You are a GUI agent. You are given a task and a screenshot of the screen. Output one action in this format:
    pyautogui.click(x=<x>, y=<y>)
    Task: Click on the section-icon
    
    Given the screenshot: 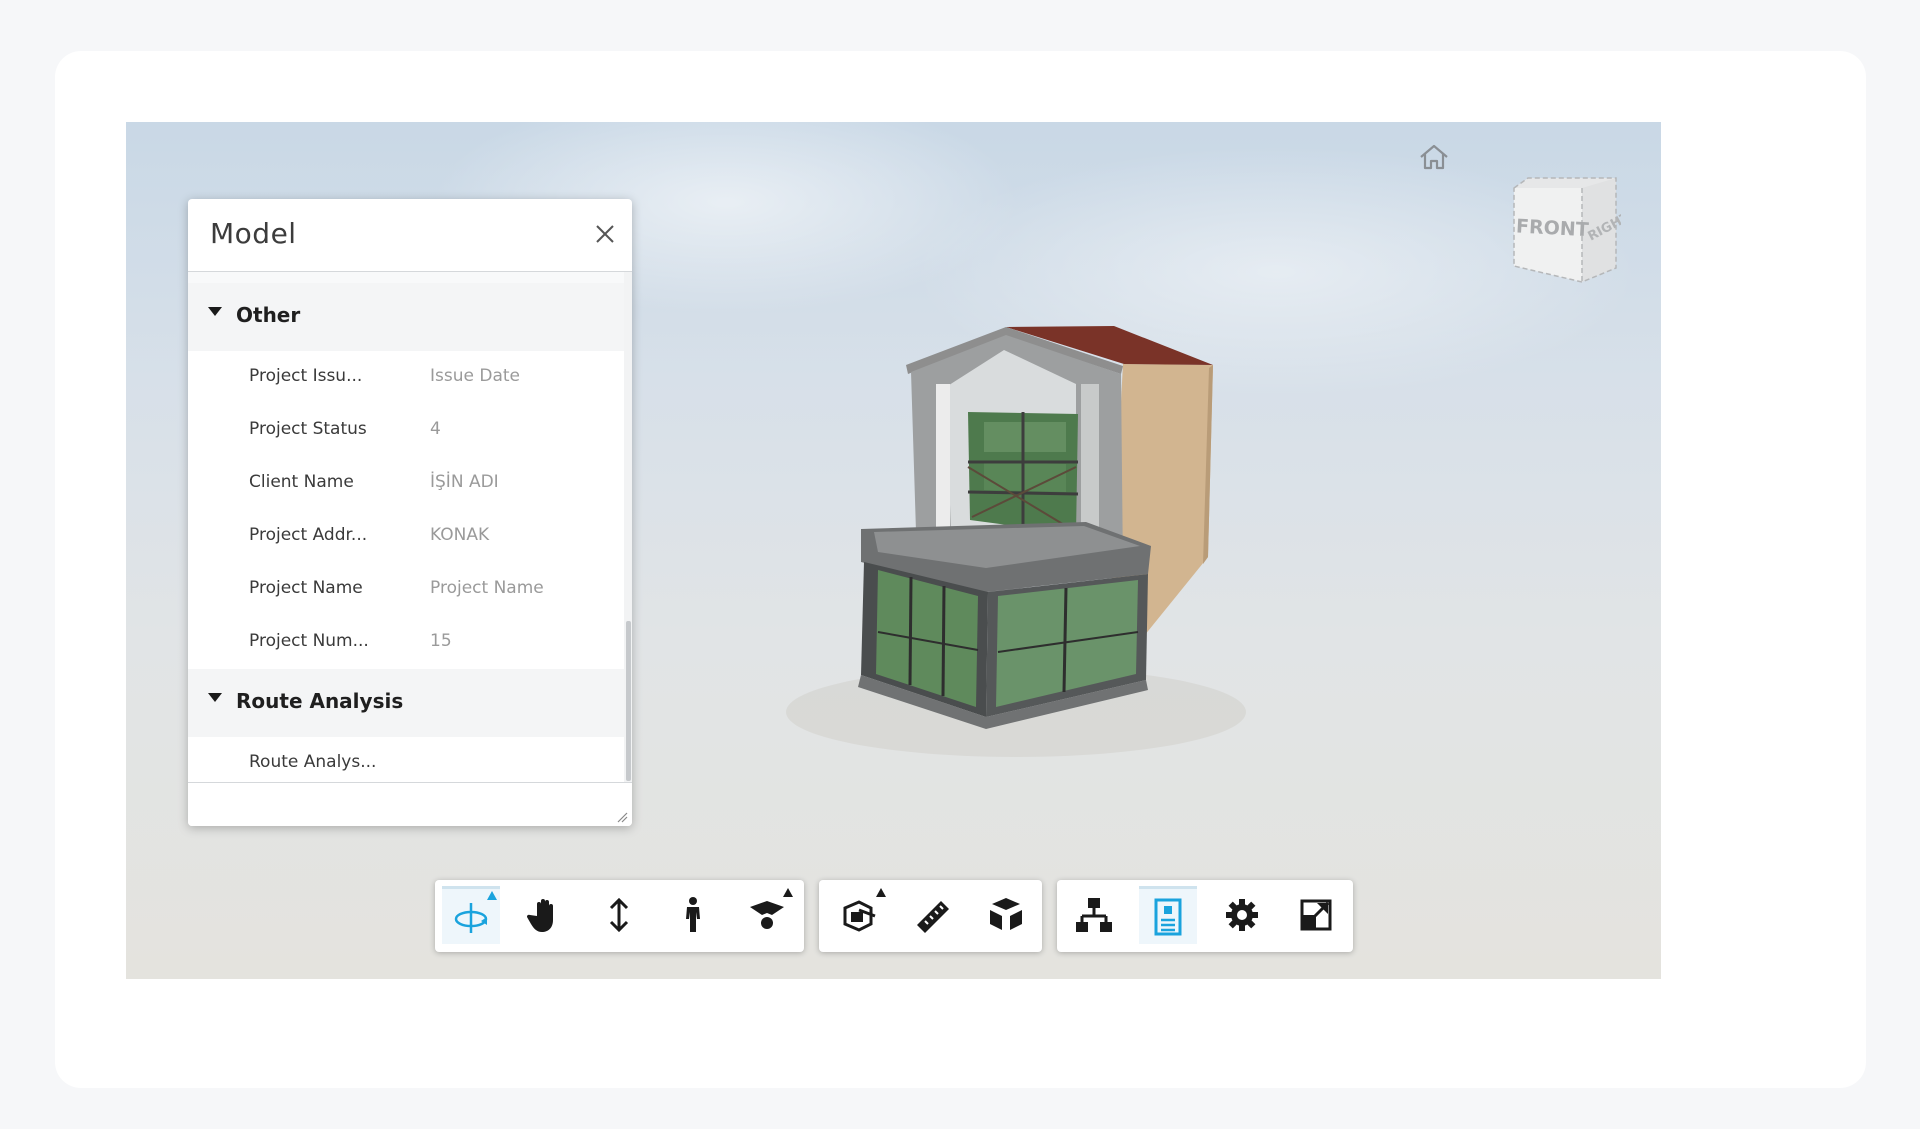 What is the action you would take?
    pyautogui.click(x=859, y=916)
    